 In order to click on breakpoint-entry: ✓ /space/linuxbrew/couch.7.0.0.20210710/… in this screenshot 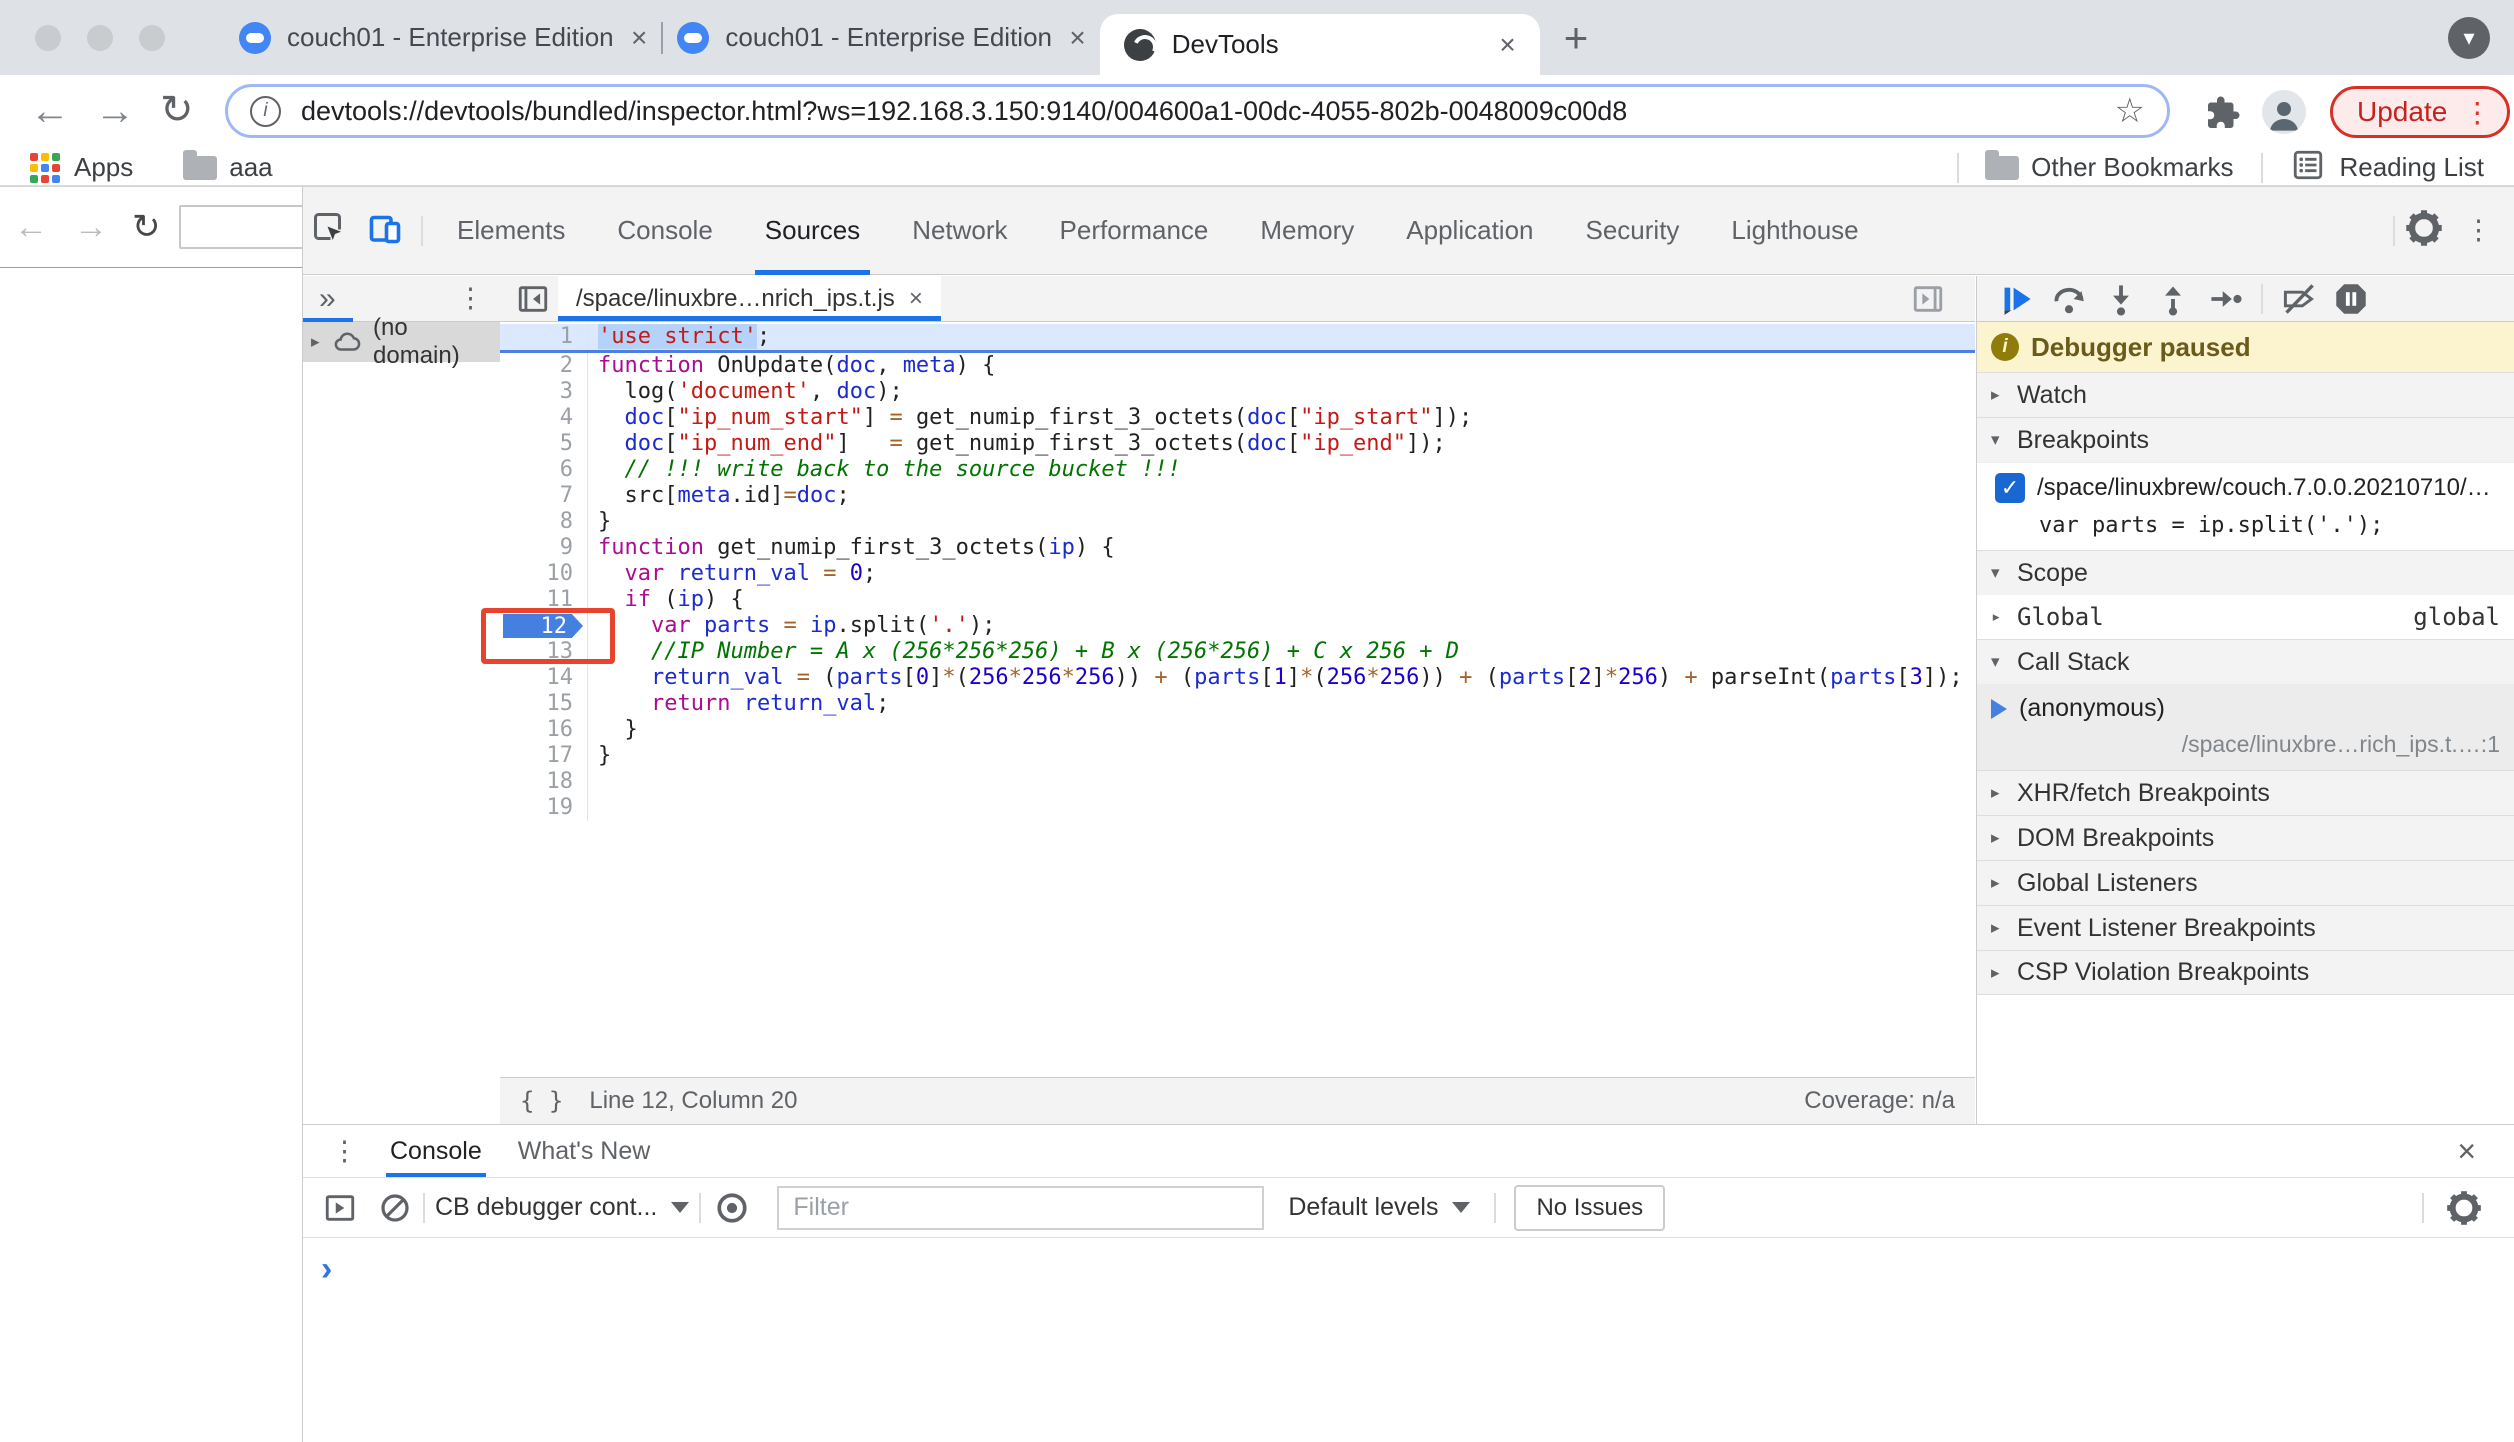, I will do `click(2245, 506)`.